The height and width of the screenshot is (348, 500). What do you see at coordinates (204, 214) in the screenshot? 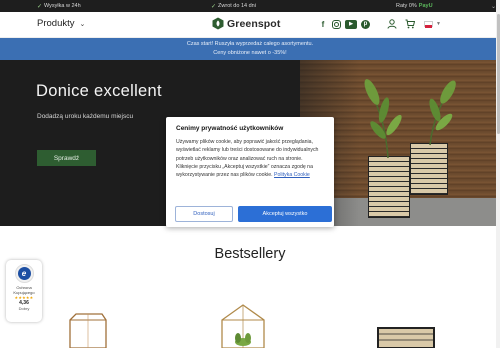
I see `customize-cookies-button: Dostosuj` at bounding box center [204, 214].